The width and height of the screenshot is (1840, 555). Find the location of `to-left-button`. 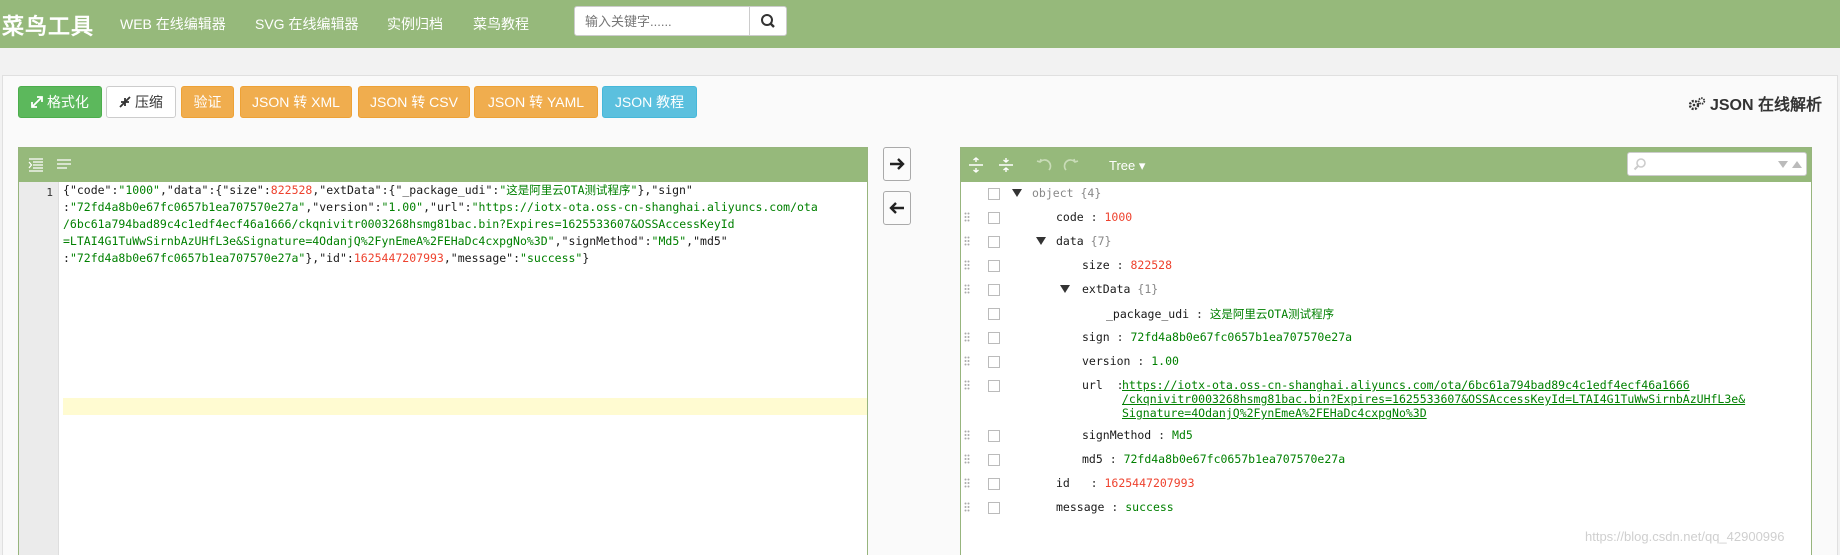

to-left-button is located at coordinates (897, 208).